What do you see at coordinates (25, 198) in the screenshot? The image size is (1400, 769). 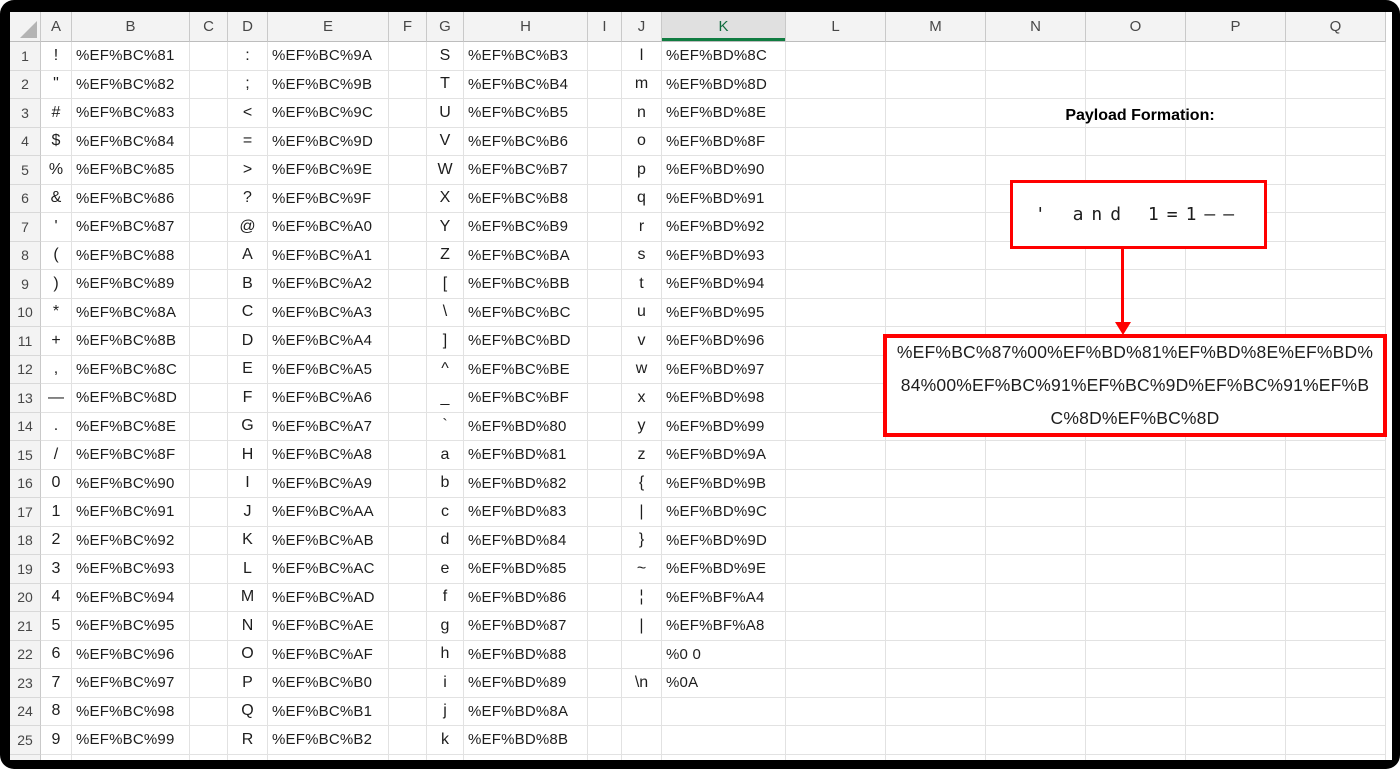 I see `row-header-6: 6` at bounding box center [25, 198].